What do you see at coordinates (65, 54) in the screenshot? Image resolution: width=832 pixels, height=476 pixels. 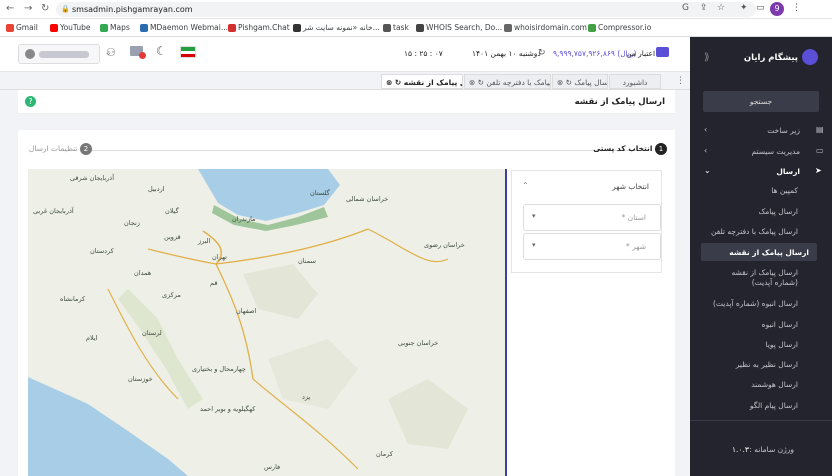 I see `user-menu: ⌄` at bounding box center [65, 54].